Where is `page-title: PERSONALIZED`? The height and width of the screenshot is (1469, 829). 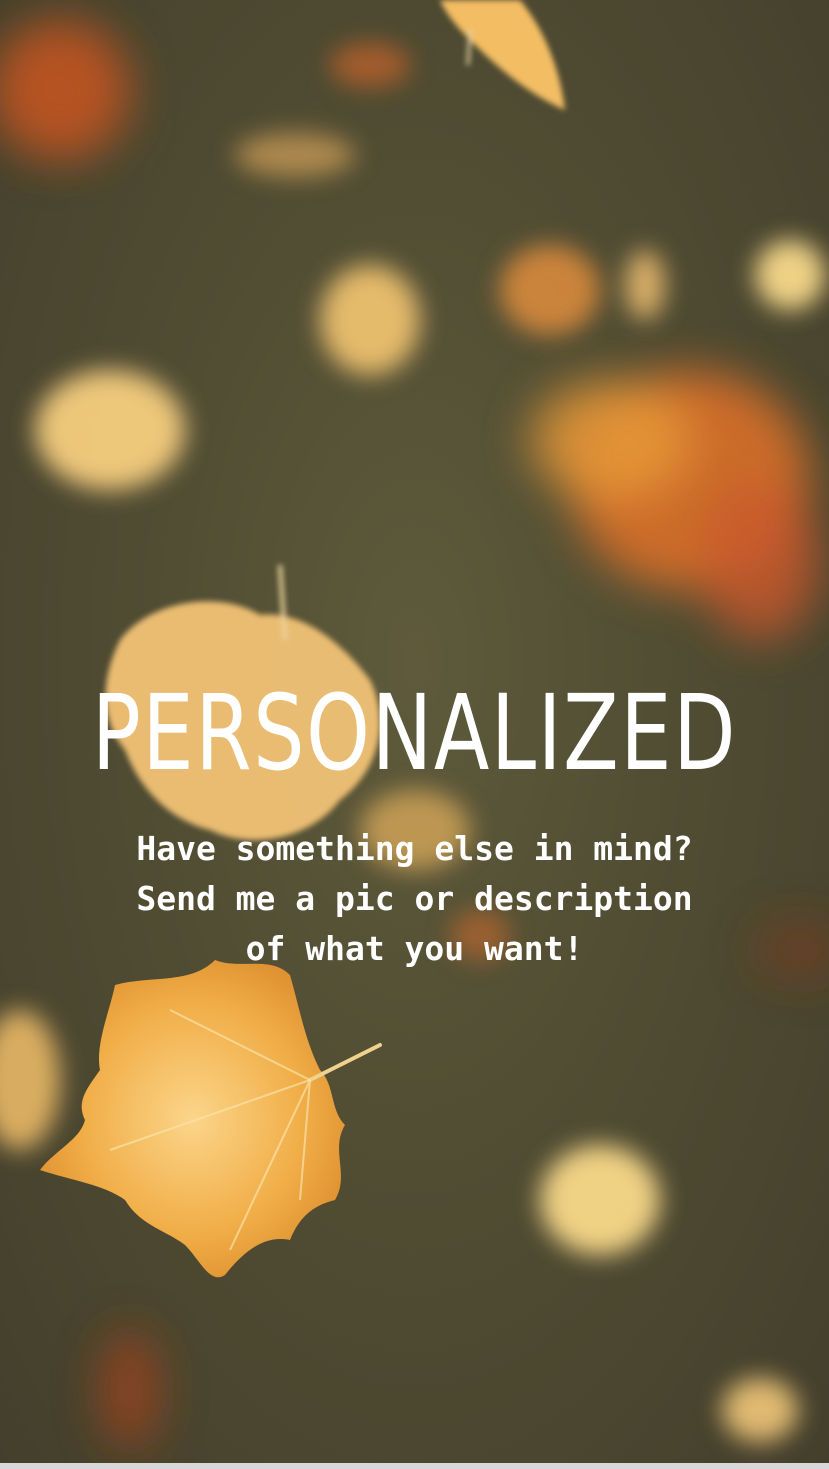 page-title: PERSONALIZED is located at coordinates (414, 733).